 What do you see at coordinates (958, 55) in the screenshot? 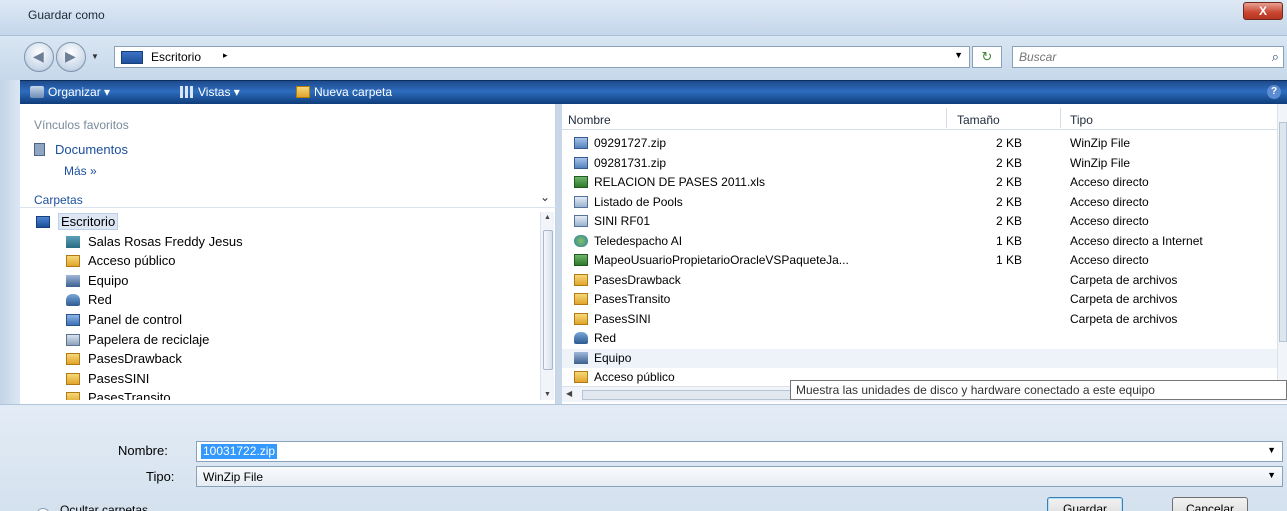
I see `address-dropdown-icon: ▼` at bounding box center [958, 55].